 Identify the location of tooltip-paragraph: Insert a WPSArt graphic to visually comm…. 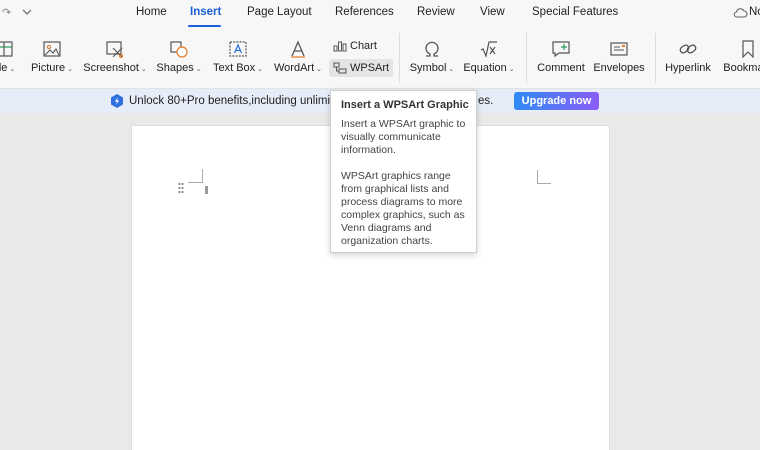
(403, 137).